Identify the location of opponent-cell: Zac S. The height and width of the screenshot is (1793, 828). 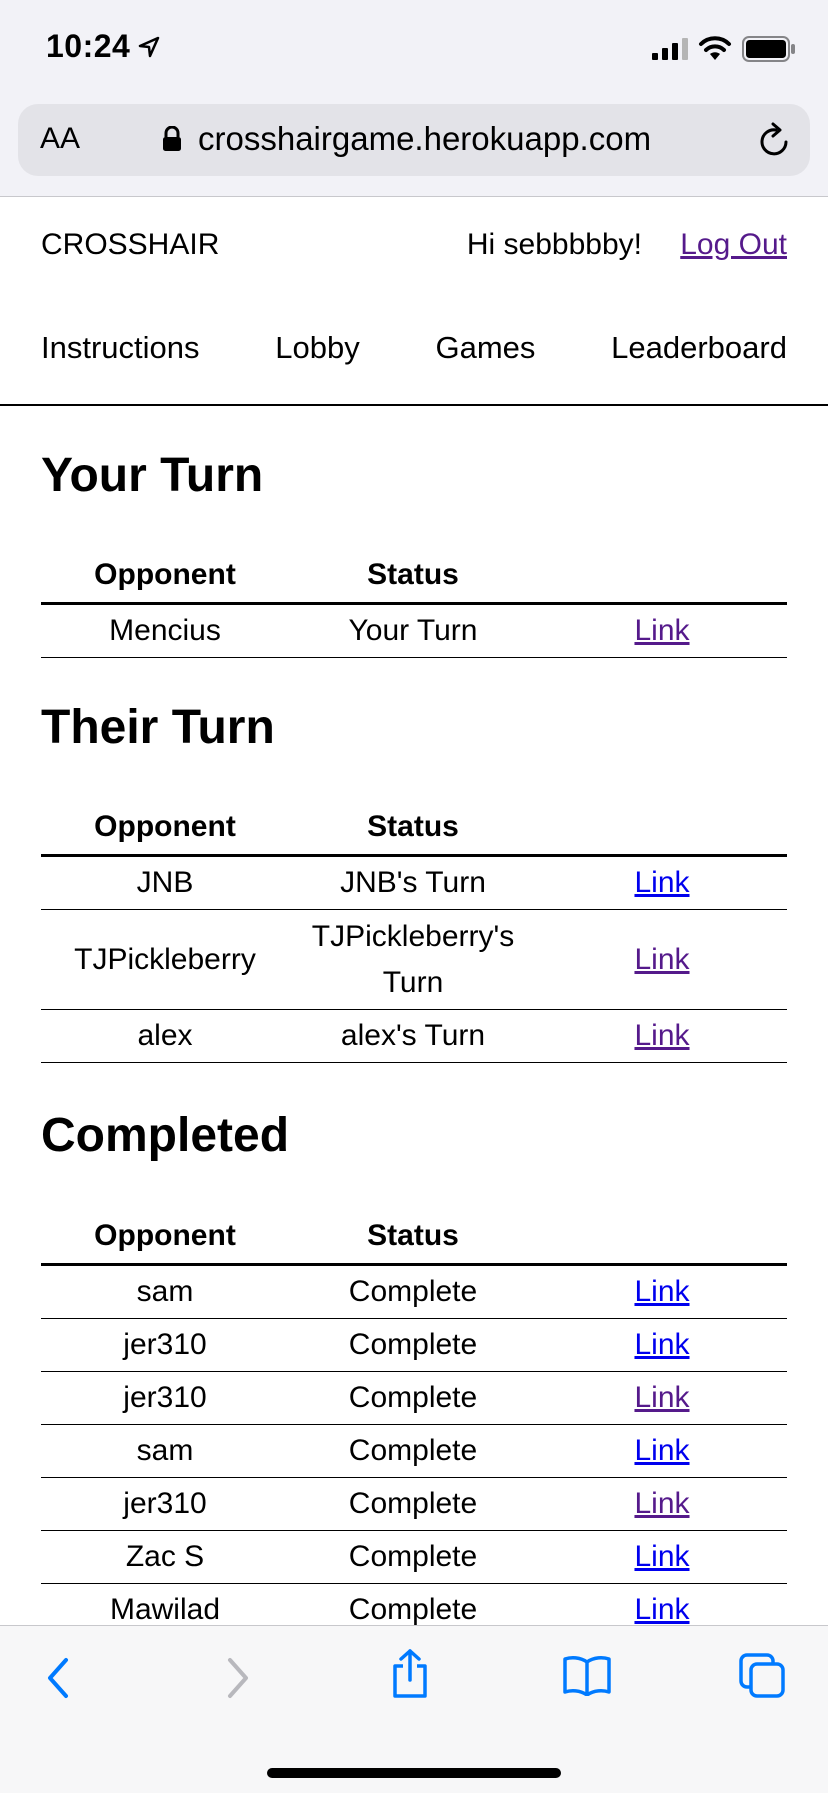
(165, 1557).